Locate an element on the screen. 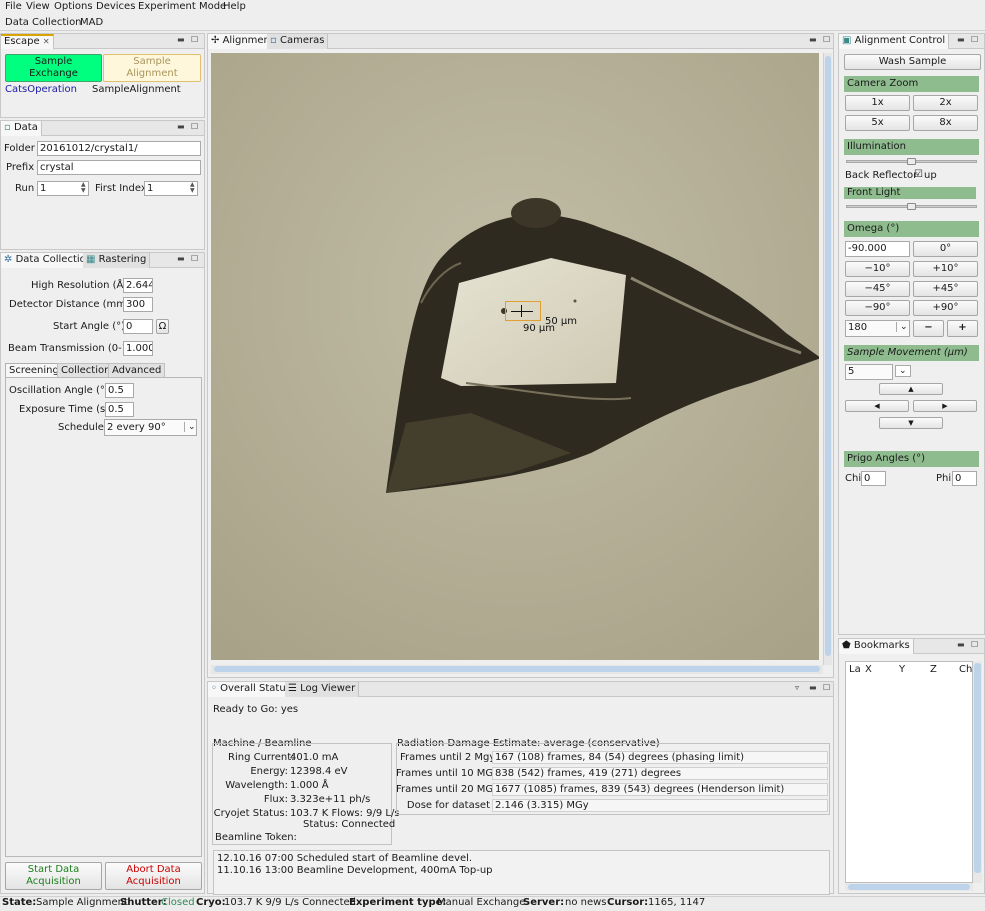 The width and height of the screenshot is (985, 911). bookmarks-horizontal-scrollbar is located at coordinates (909, 887).